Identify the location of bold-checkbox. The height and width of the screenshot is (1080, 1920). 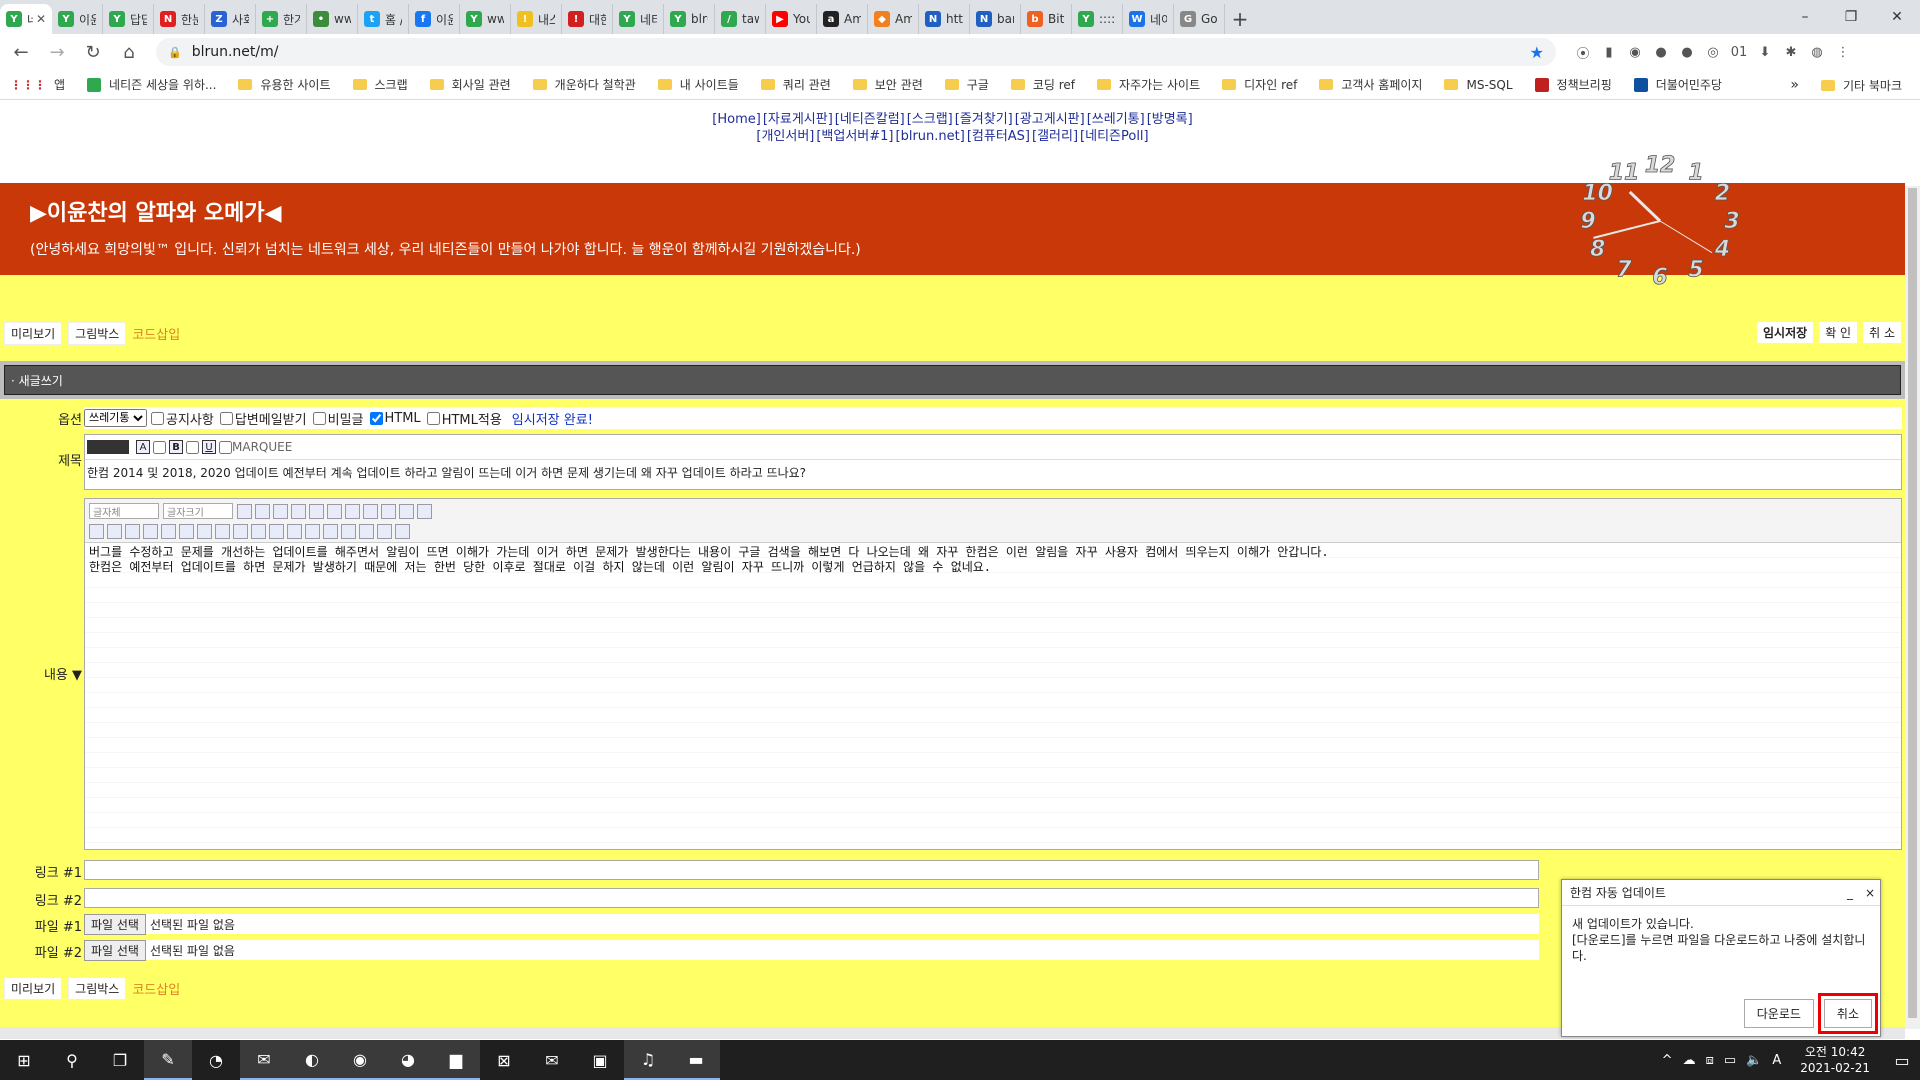
(159, 447).